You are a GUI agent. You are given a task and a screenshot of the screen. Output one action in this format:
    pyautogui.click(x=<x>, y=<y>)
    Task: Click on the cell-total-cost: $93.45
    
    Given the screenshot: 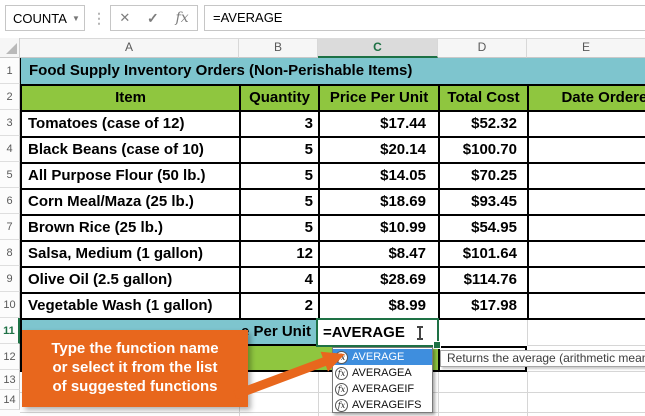 What is the action you would take?
    pyautogui.click(x=483, y=202)
    